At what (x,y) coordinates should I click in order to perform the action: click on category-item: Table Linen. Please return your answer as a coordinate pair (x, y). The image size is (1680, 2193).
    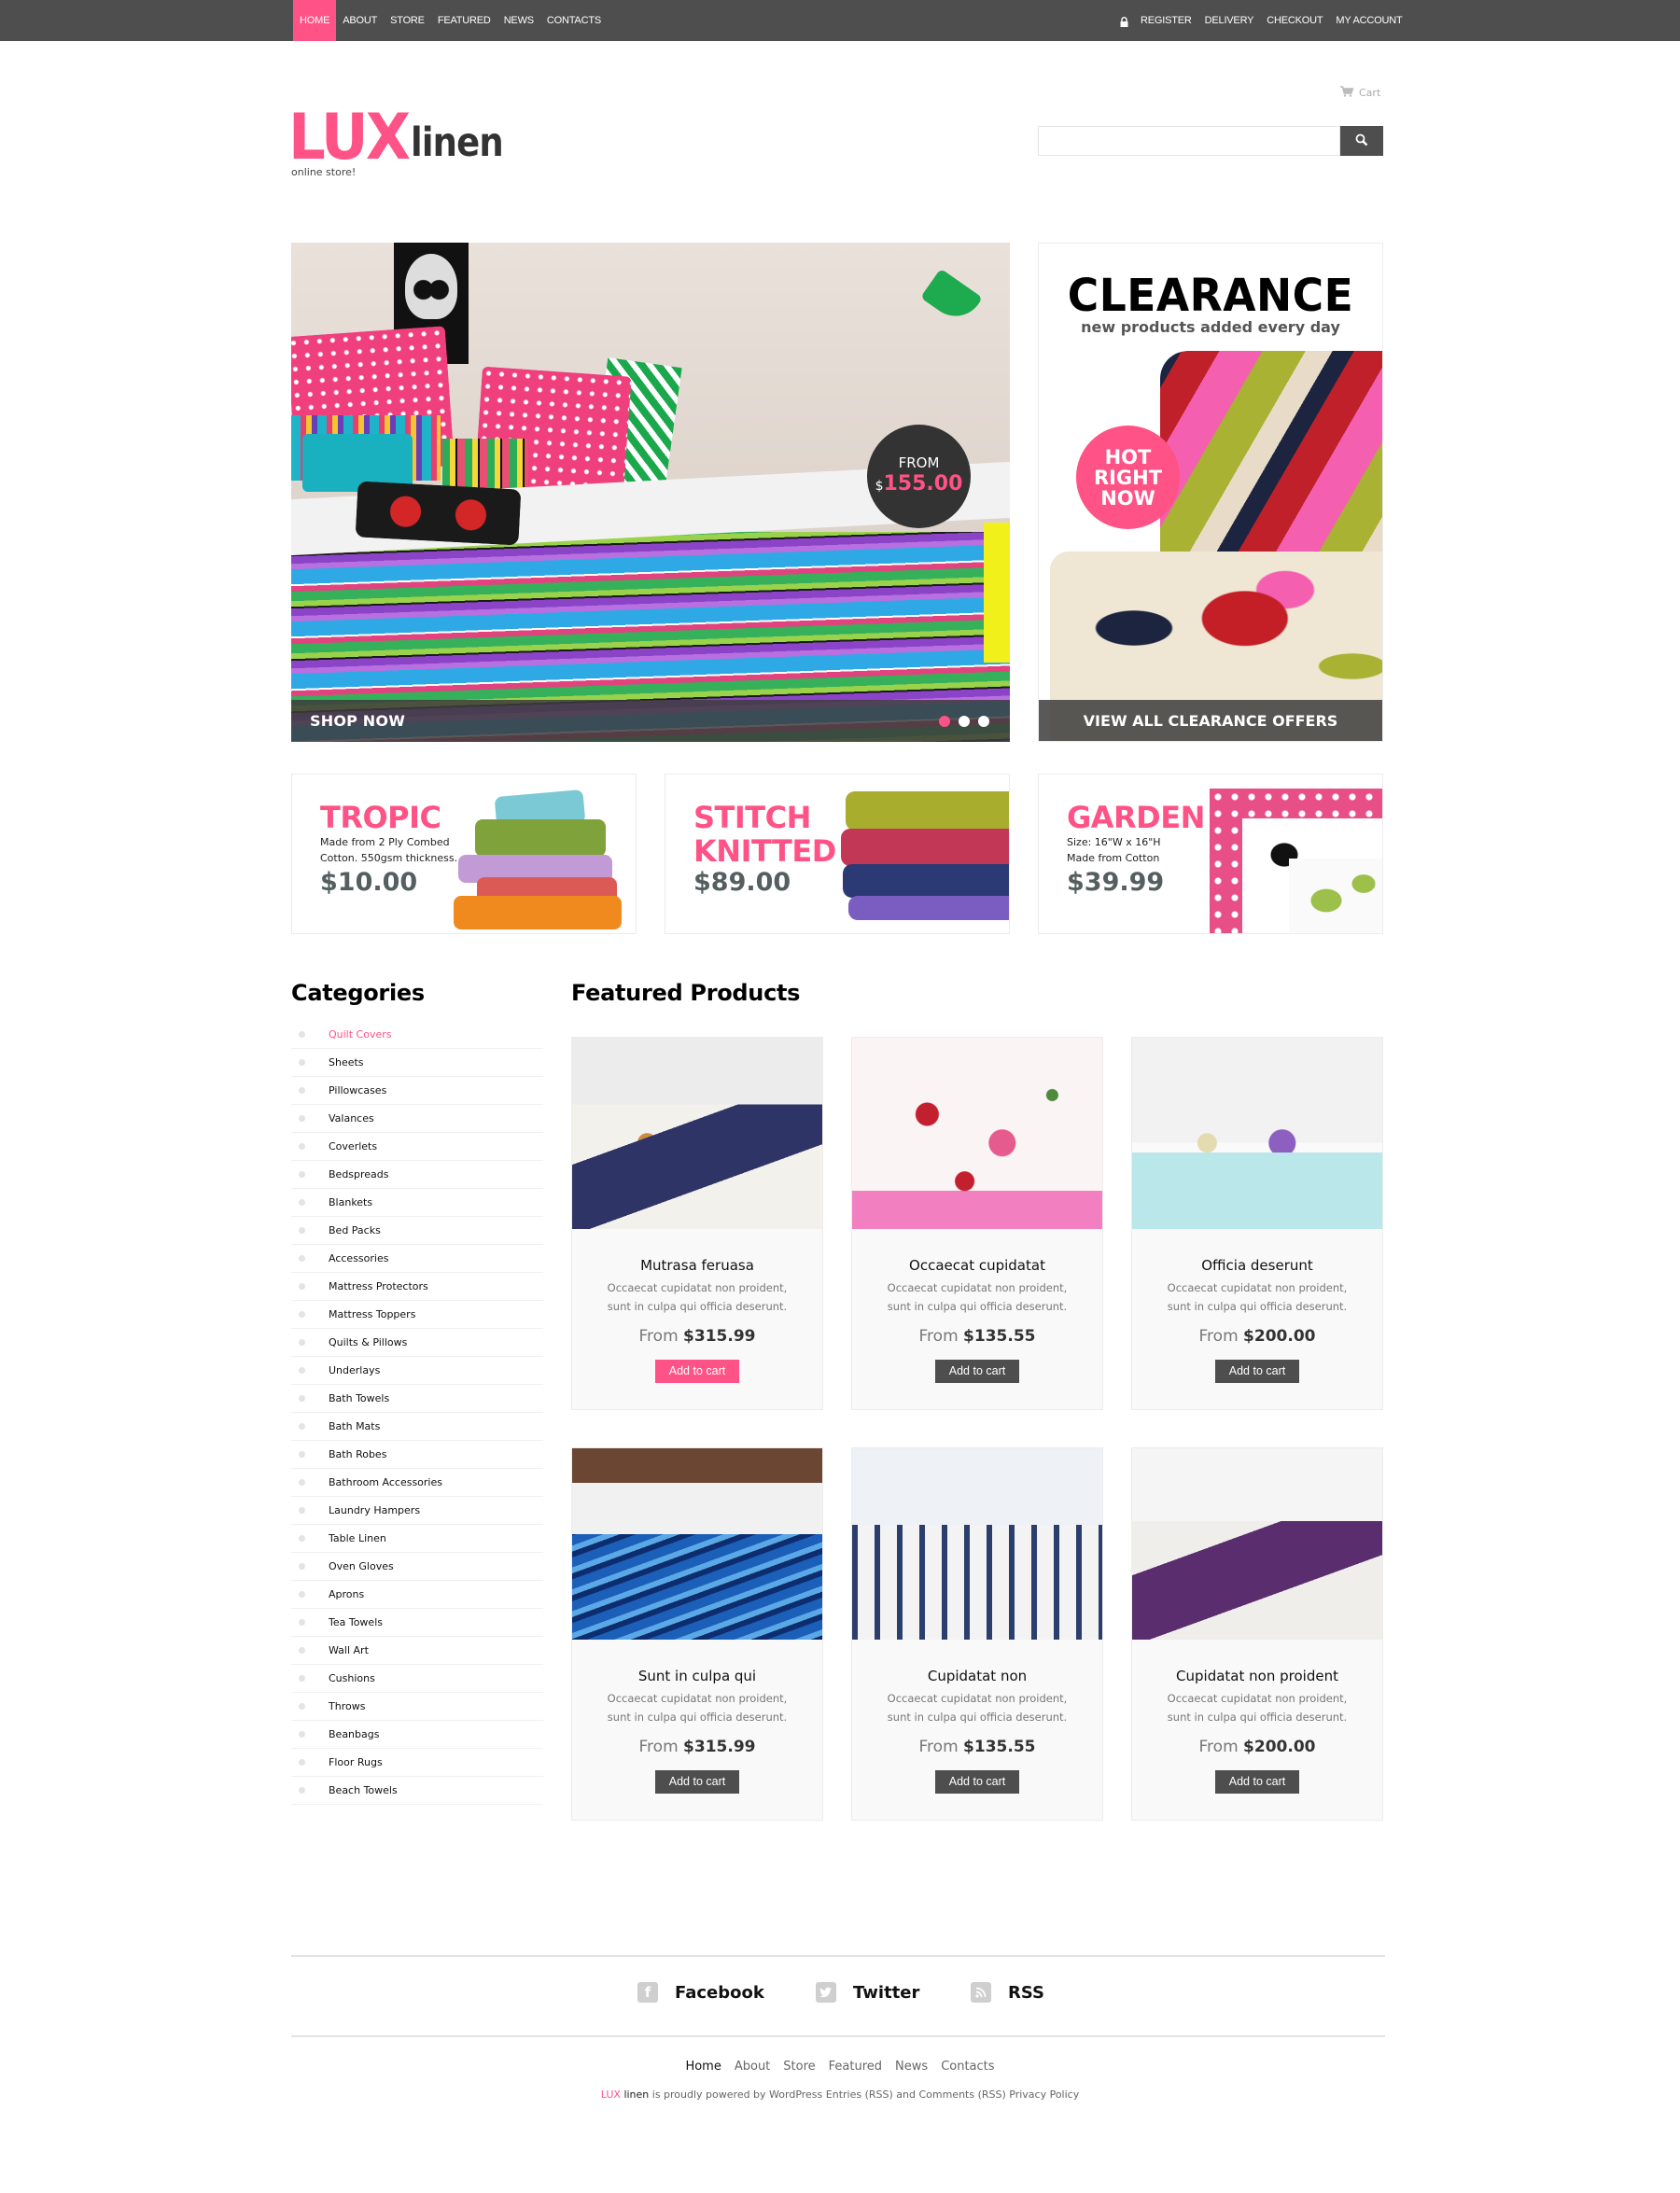
    Looking at the image, I should click on (417, 1539).